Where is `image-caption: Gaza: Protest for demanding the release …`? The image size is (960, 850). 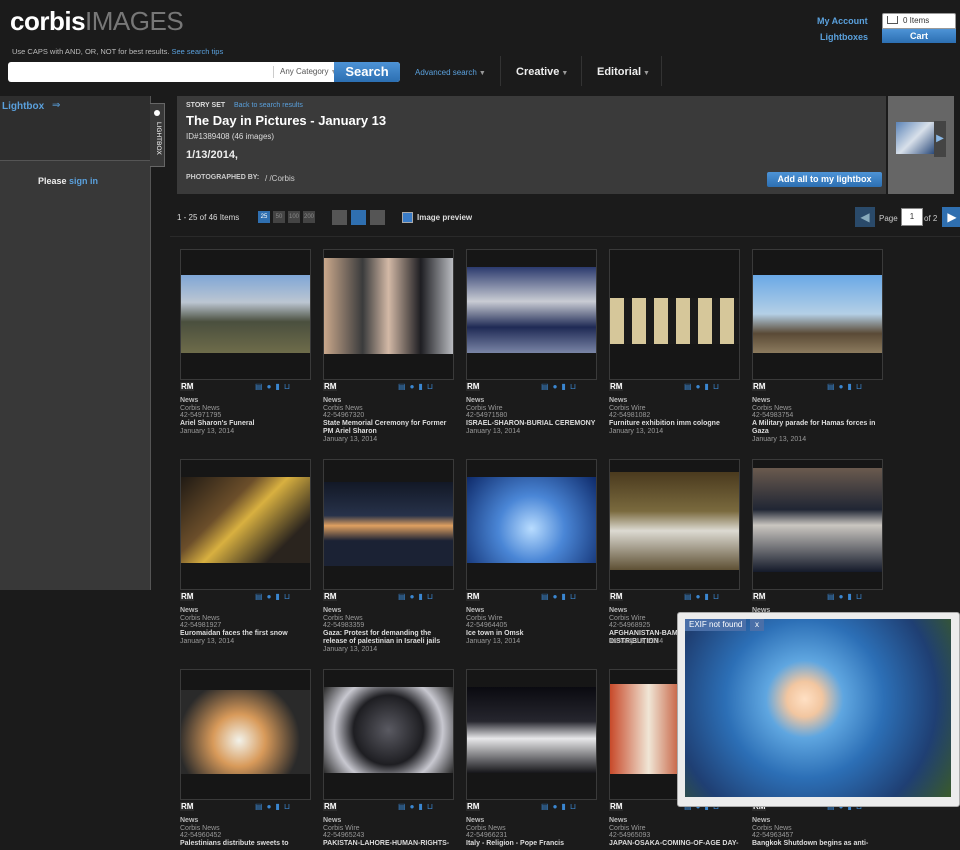
image-caption: Gaza: Protest for demanding the release … is located at coordinates (388, 638).